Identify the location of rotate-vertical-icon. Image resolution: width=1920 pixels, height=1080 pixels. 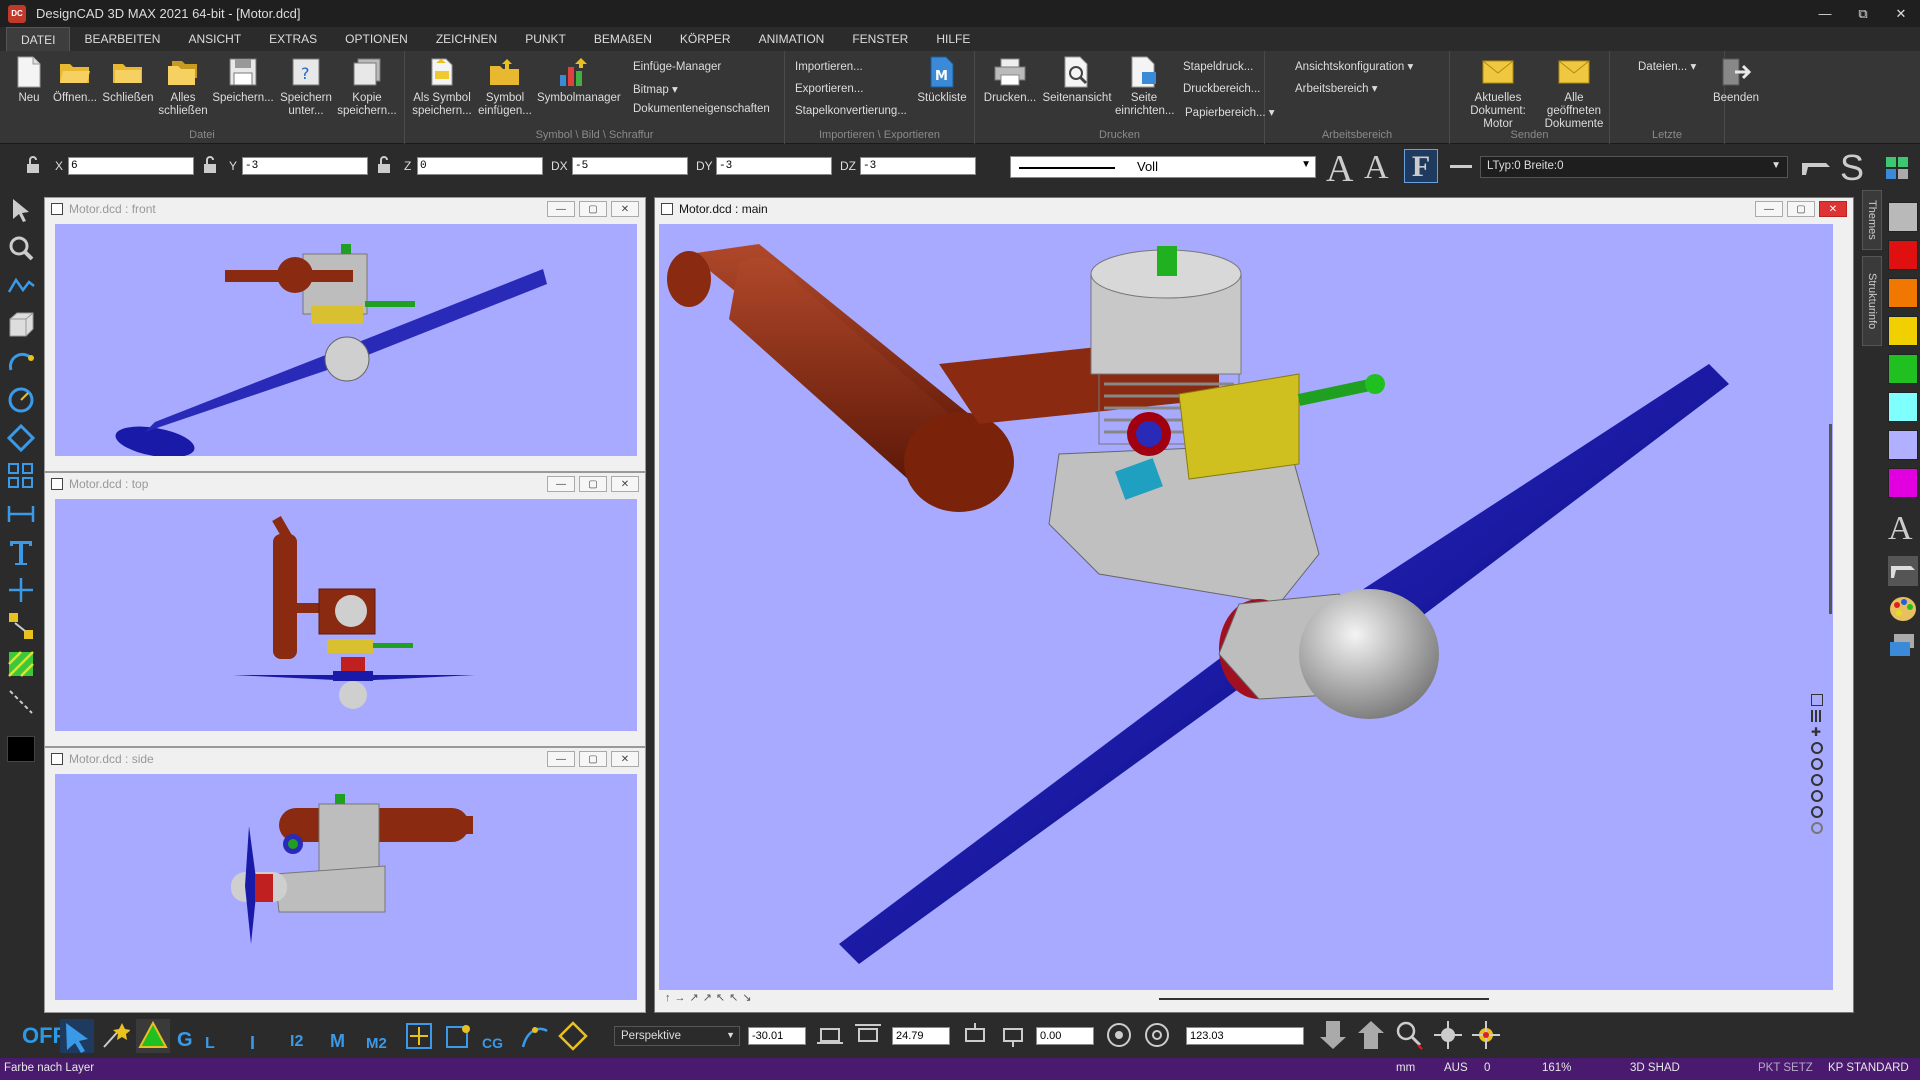
(868, 1035).